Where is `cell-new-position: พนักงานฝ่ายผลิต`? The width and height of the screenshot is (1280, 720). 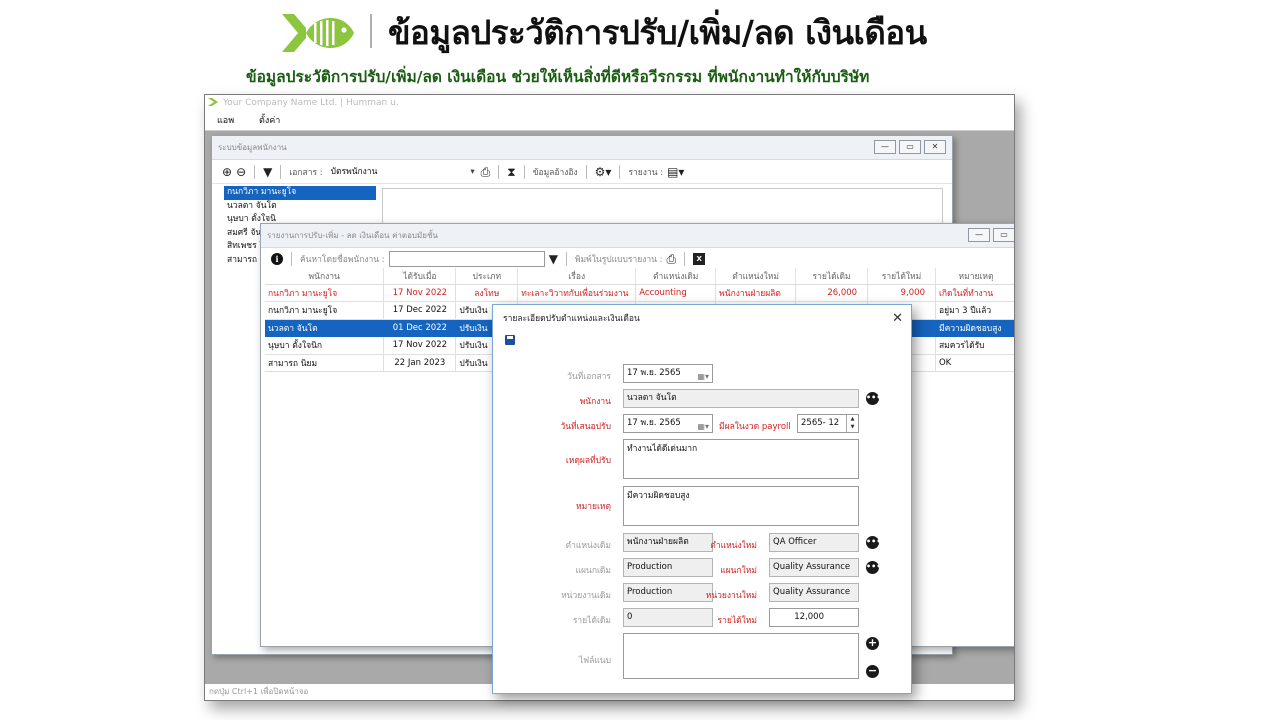 cell-new-position: พนักงานฝ่ายผลิต is located at coordinates (756, 293).